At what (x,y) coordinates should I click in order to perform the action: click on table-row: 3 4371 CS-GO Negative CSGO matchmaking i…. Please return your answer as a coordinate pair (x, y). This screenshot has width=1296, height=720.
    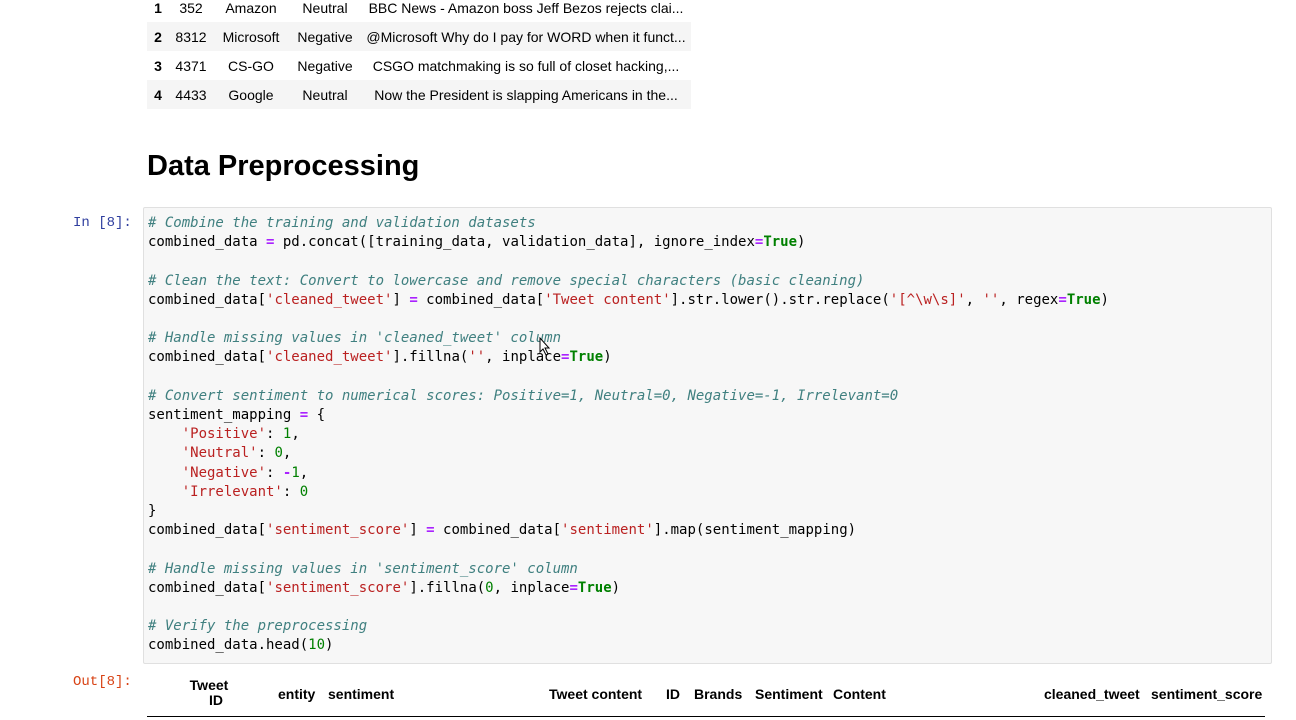
    Looking at the image, I should click on (419, 65).